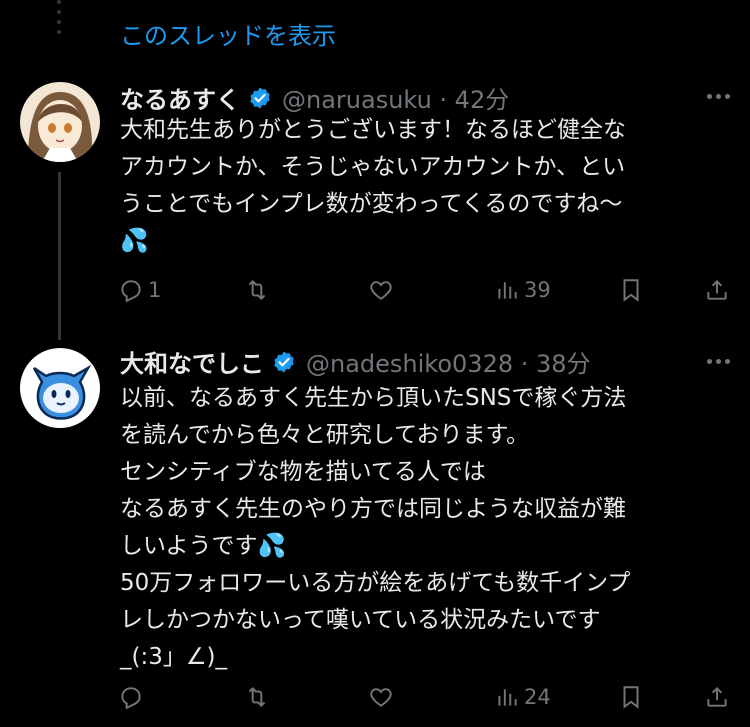  I want to click on display-name: 大和なでしこ, so click(192, 361).